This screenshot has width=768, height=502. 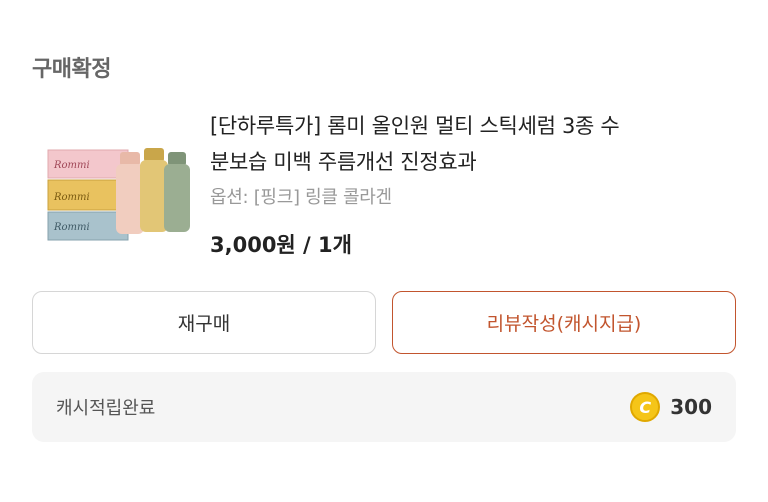 What do you see at coordinates (343, 162) in the screenshot?
I see `product-title-line2: 분보습 미백 주름개선 진정효과` at bounding box center [343, 162].